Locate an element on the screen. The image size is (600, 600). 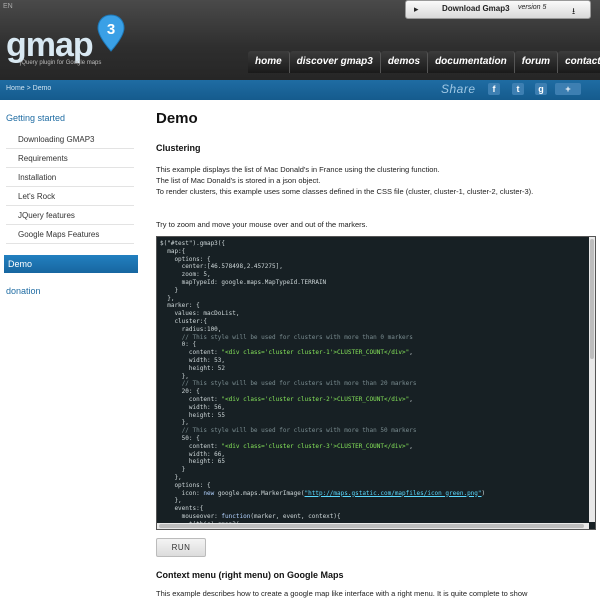
horizontal-scrollbar is located at coordinates (373, 526).